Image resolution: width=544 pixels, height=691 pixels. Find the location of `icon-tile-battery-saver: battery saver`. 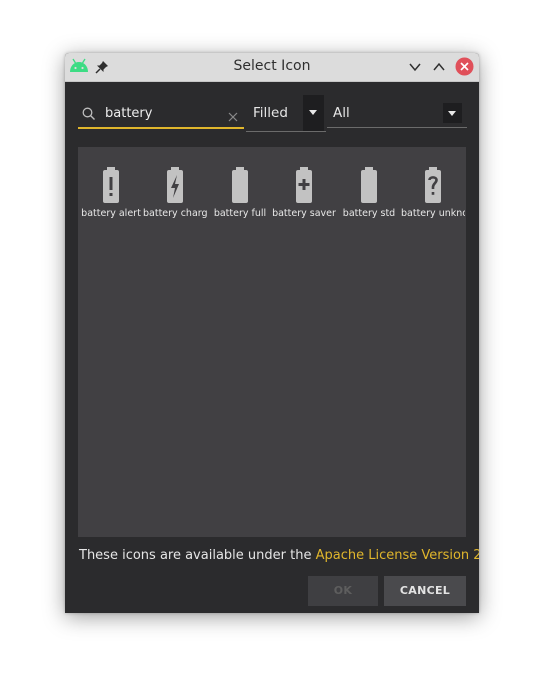

icon-tile-battery-saver: battery saver is located at coordinates (304, 195).